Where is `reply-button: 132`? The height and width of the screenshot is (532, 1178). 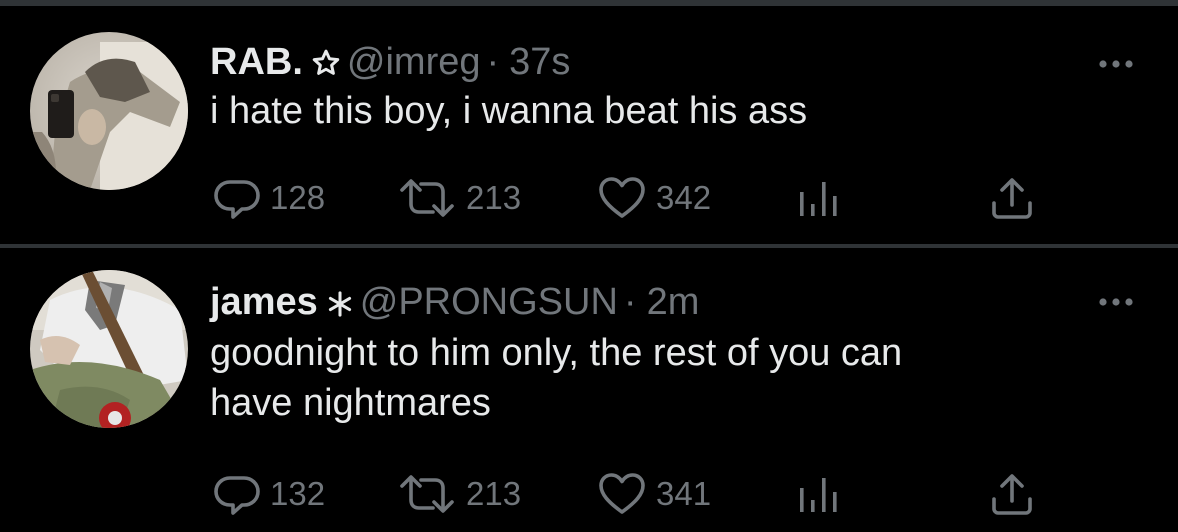 reply-button: 132 is located at coordinates (269, 494).